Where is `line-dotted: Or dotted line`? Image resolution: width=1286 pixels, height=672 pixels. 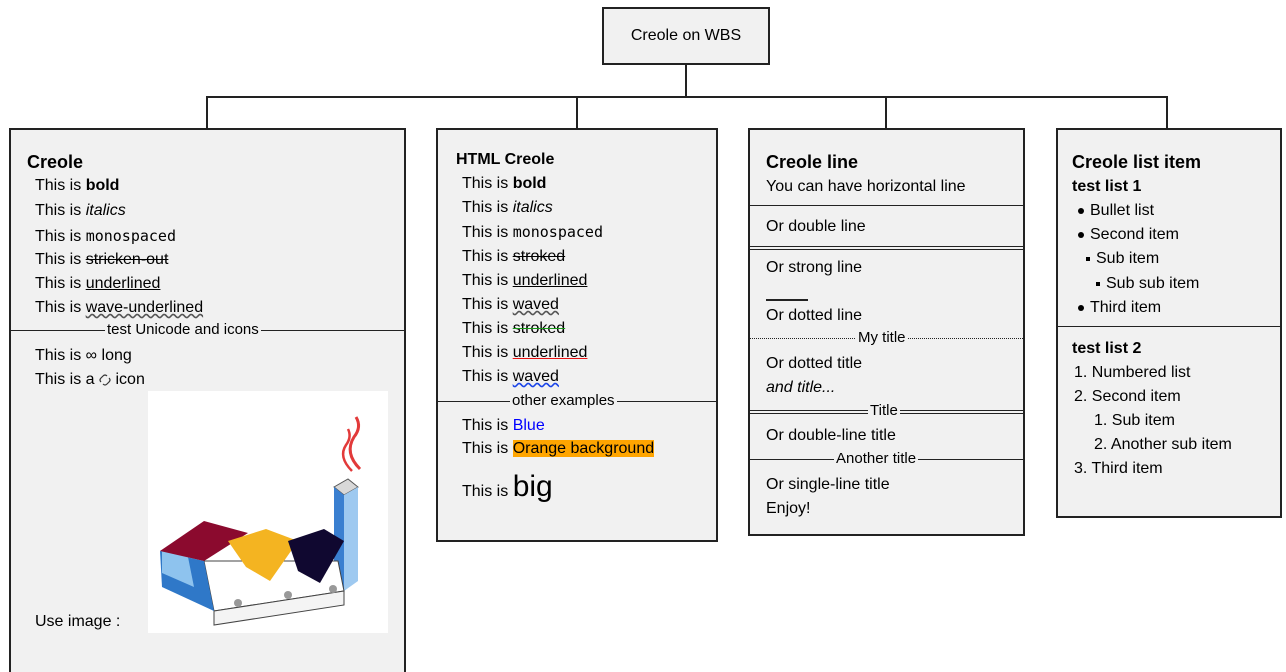 line-dotted: Or dotted line is located at coordinates (814, 315).